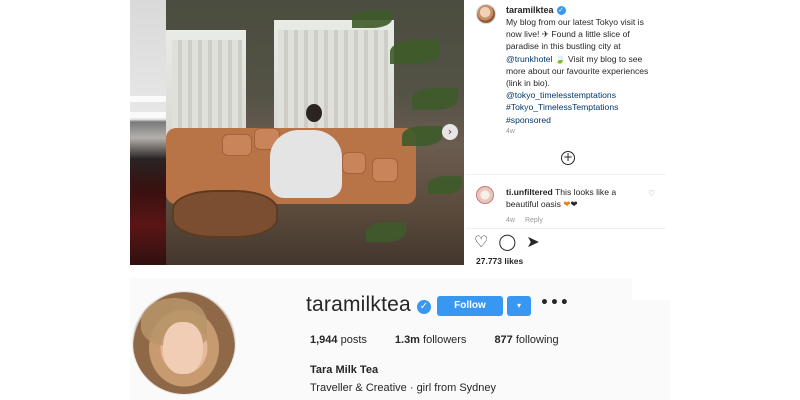 This screenshot has height=400, width=800. What do you see at coordinates (510, 131) in the screenshot?
I see `post-timestamp: 4w` at bounding box center [510, 131].